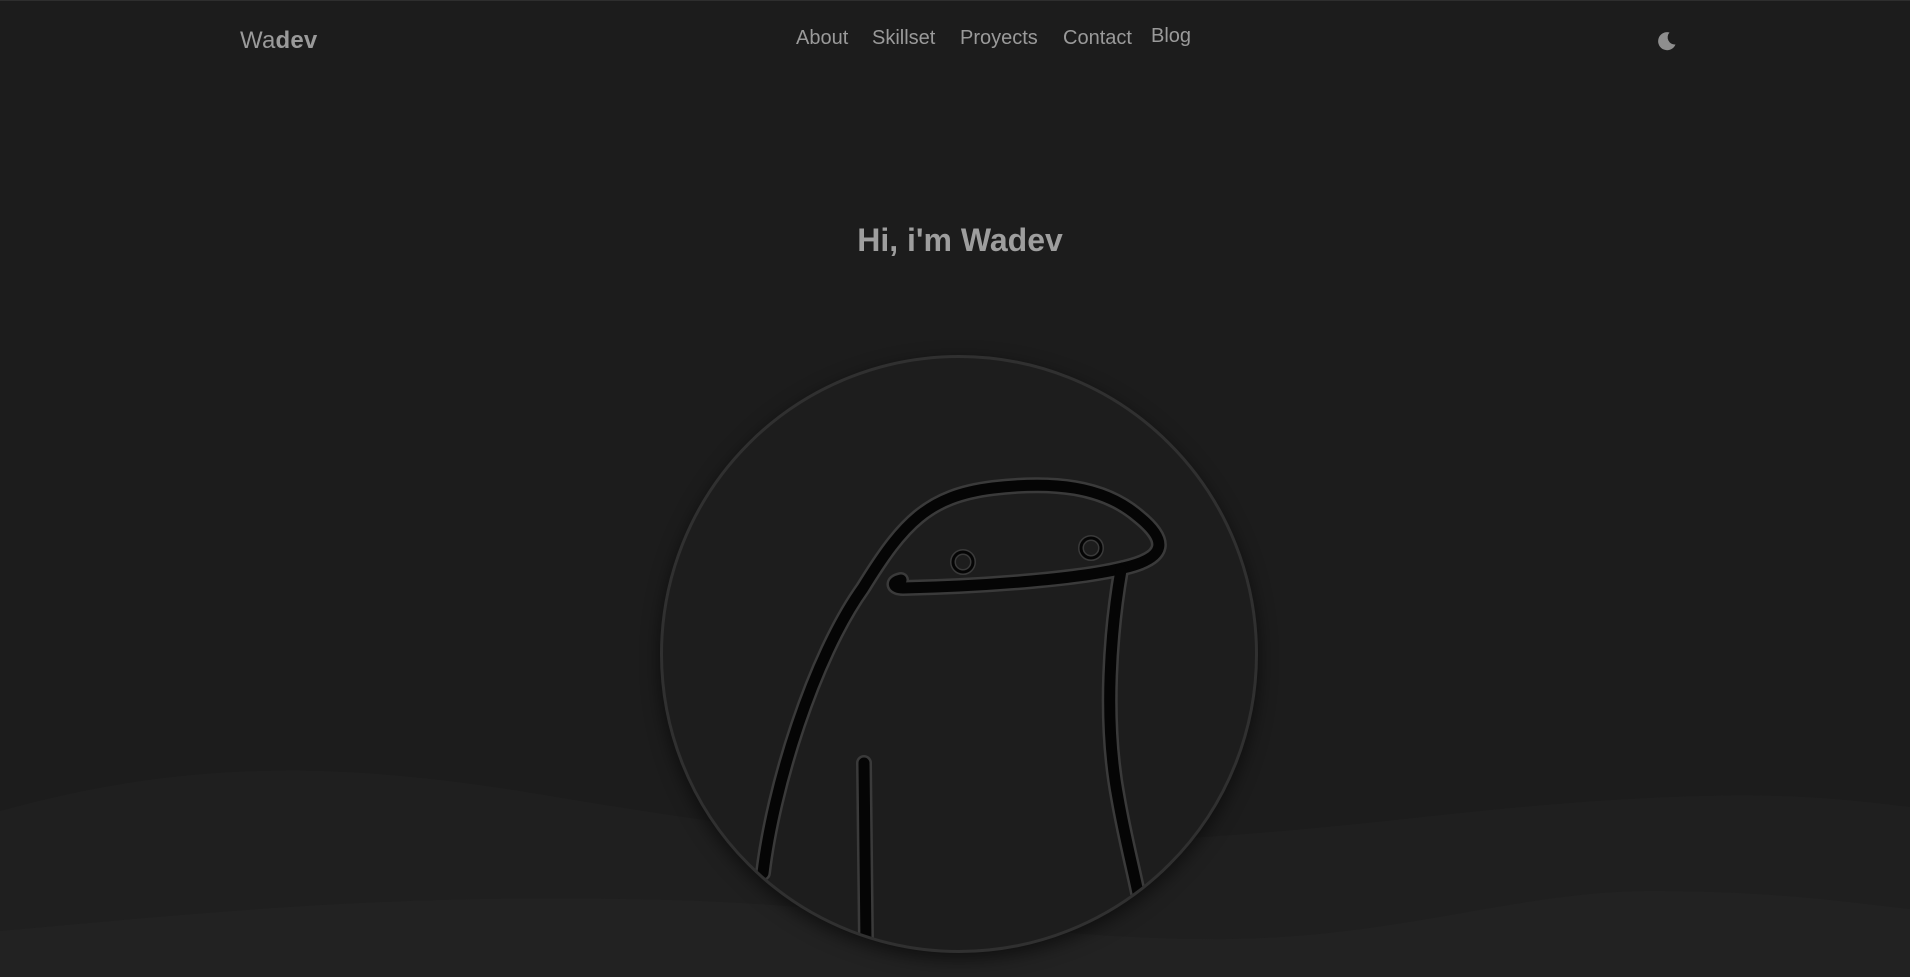 This screenshot has height=977, width=1910. Describe the element at coordinates (1171, 36) in the screenshot. I see `nav-blog: Blog` at that location.